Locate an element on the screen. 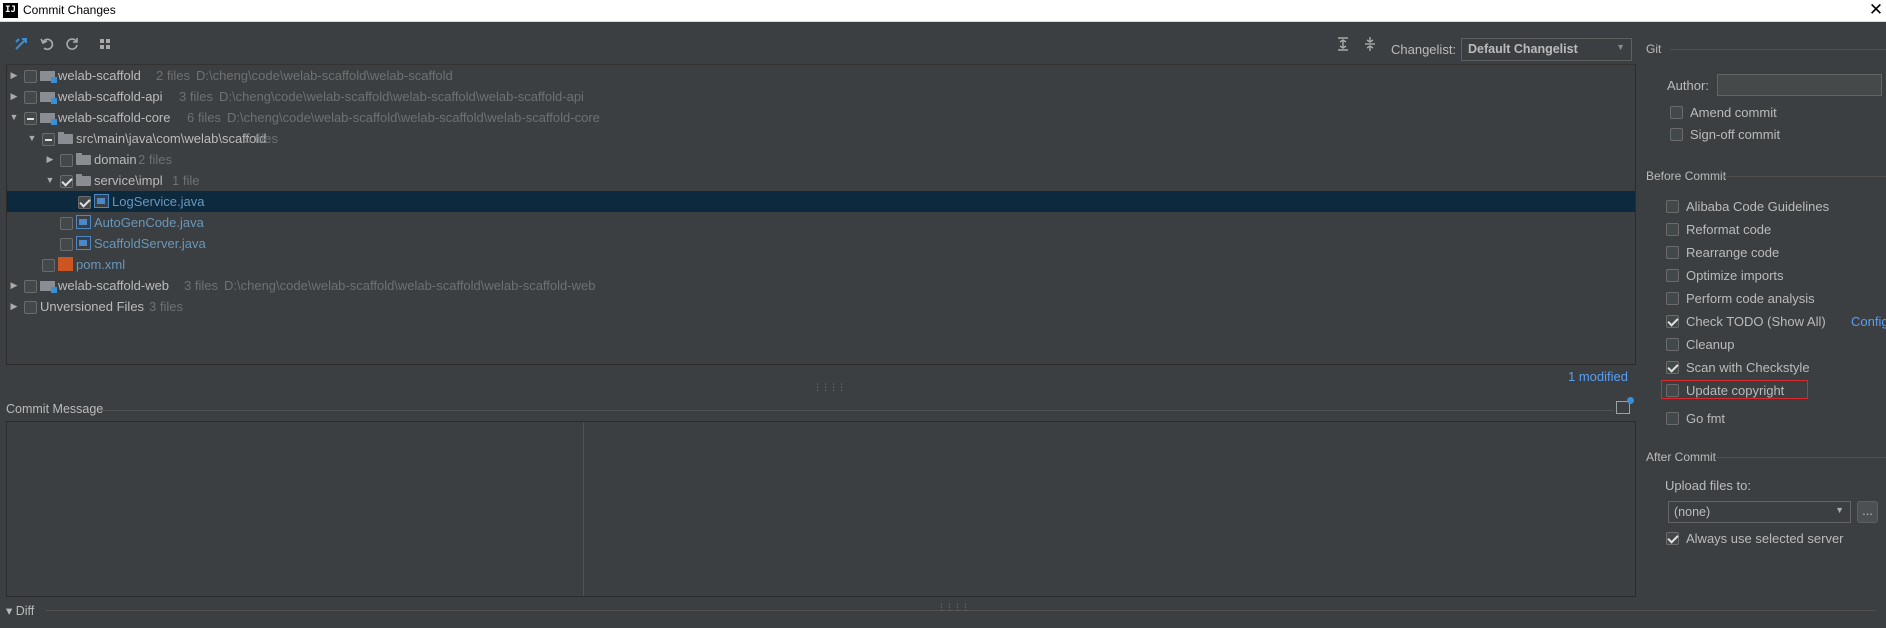  toolbar: Changelist: is located at coordinates (820, 49).